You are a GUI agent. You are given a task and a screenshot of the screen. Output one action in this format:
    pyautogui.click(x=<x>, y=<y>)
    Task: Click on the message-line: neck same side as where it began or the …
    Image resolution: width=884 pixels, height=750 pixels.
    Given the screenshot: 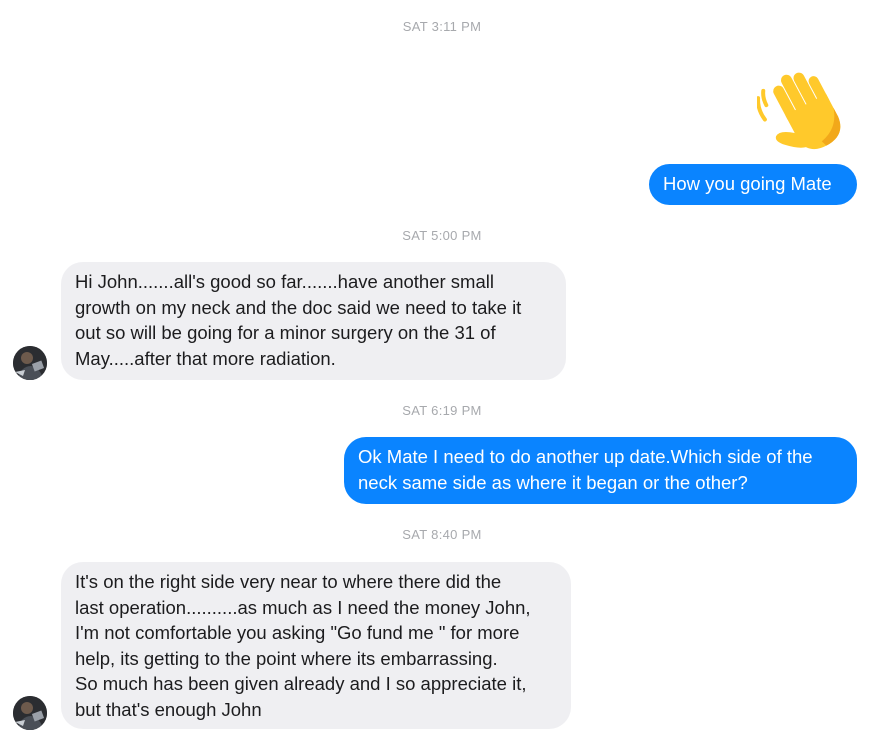 What is the action you would take?
    pyautogui.click(x=553, y=482)
    